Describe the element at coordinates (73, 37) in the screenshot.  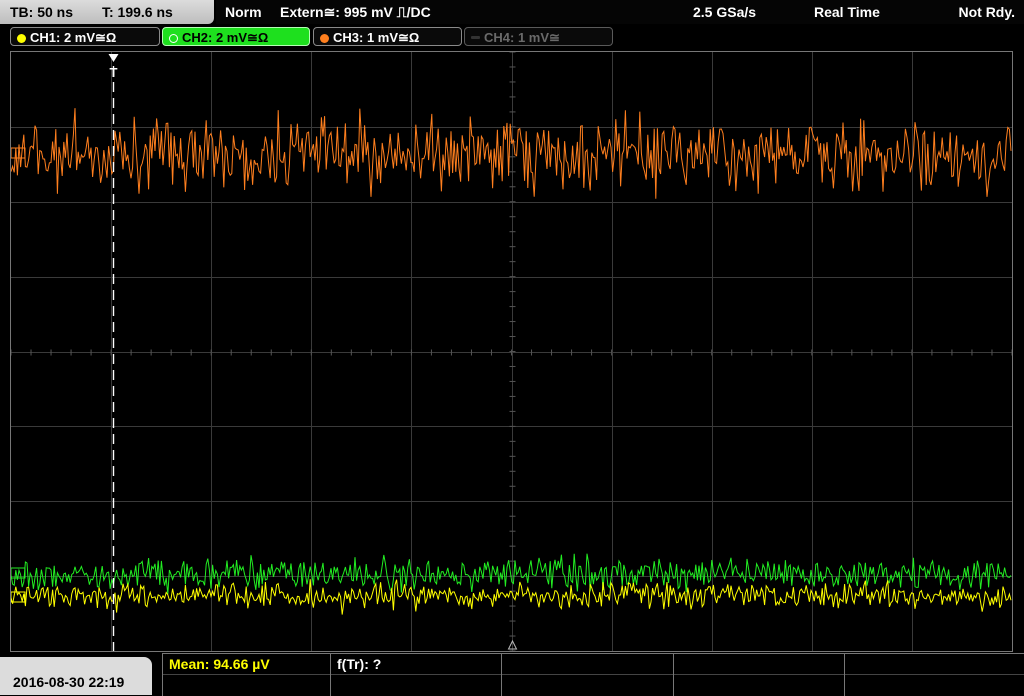
I see `channel-1-label: CH1: 2 mV≅Ω` at that location.